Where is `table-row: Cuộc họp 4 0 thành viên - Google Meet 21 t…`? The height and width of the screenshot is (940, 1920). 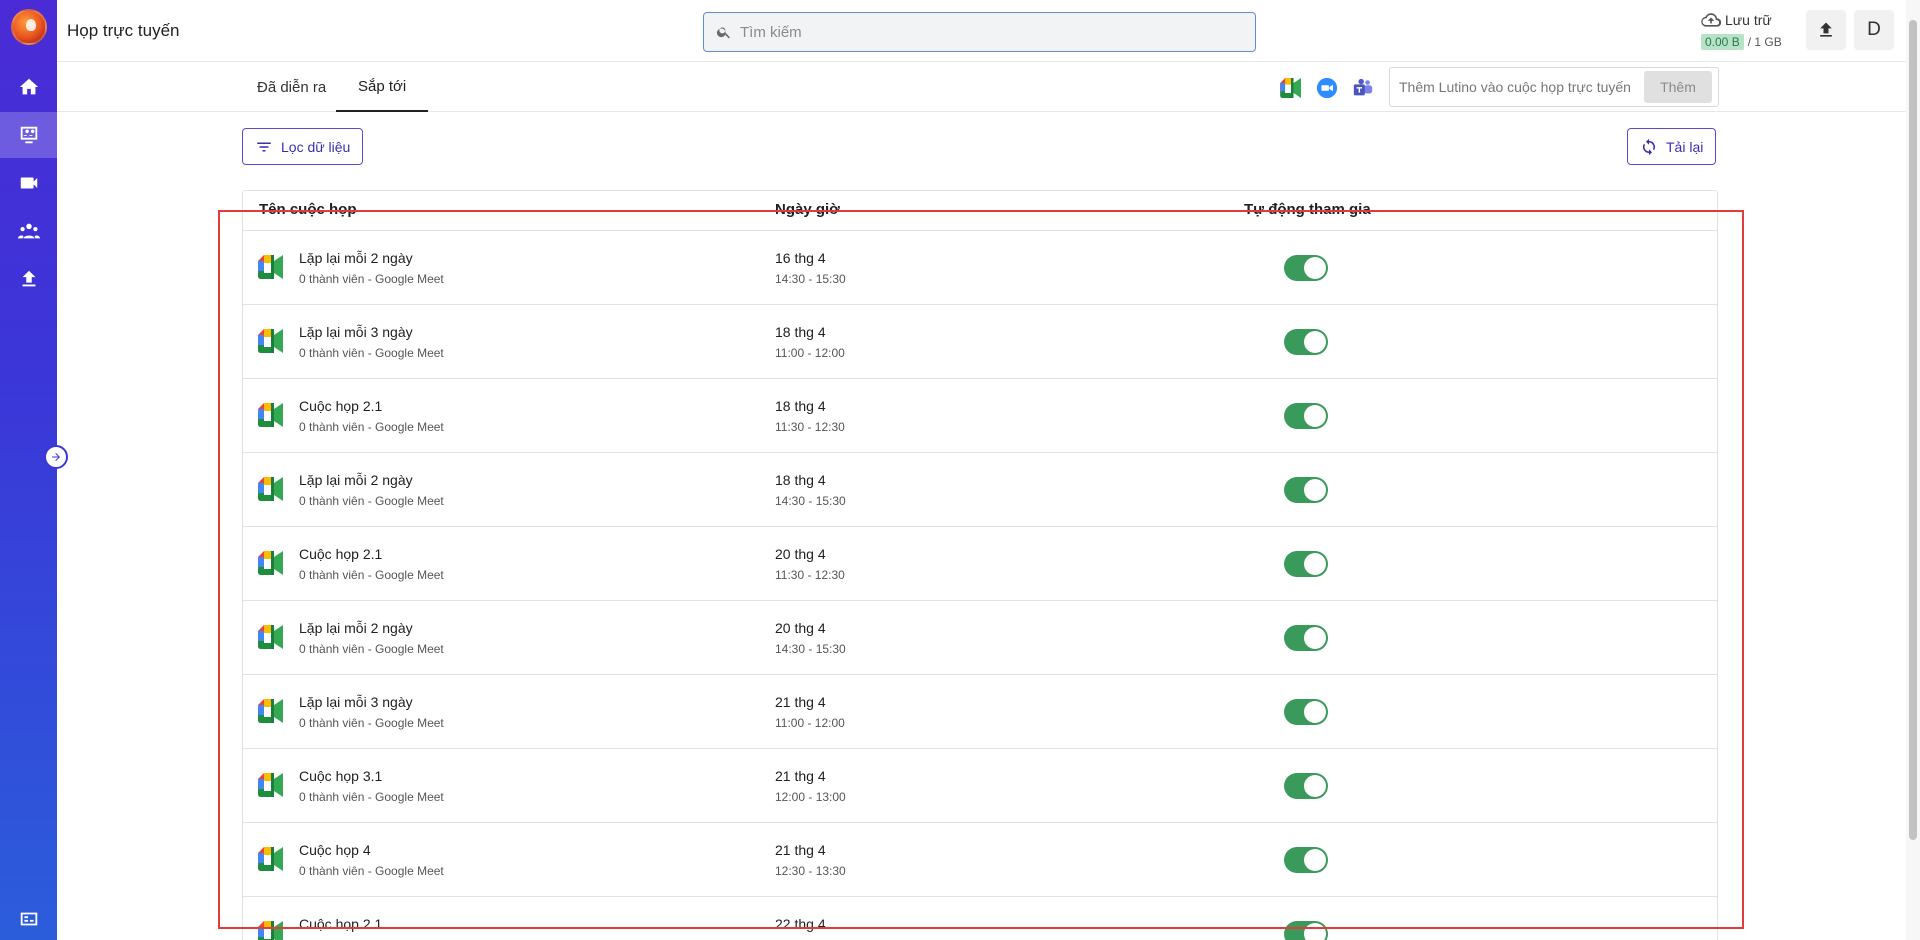
table-row: Cuộc họp 4 0 thành viên - Google Meet 21 t… is located at coordinates (980, 860).